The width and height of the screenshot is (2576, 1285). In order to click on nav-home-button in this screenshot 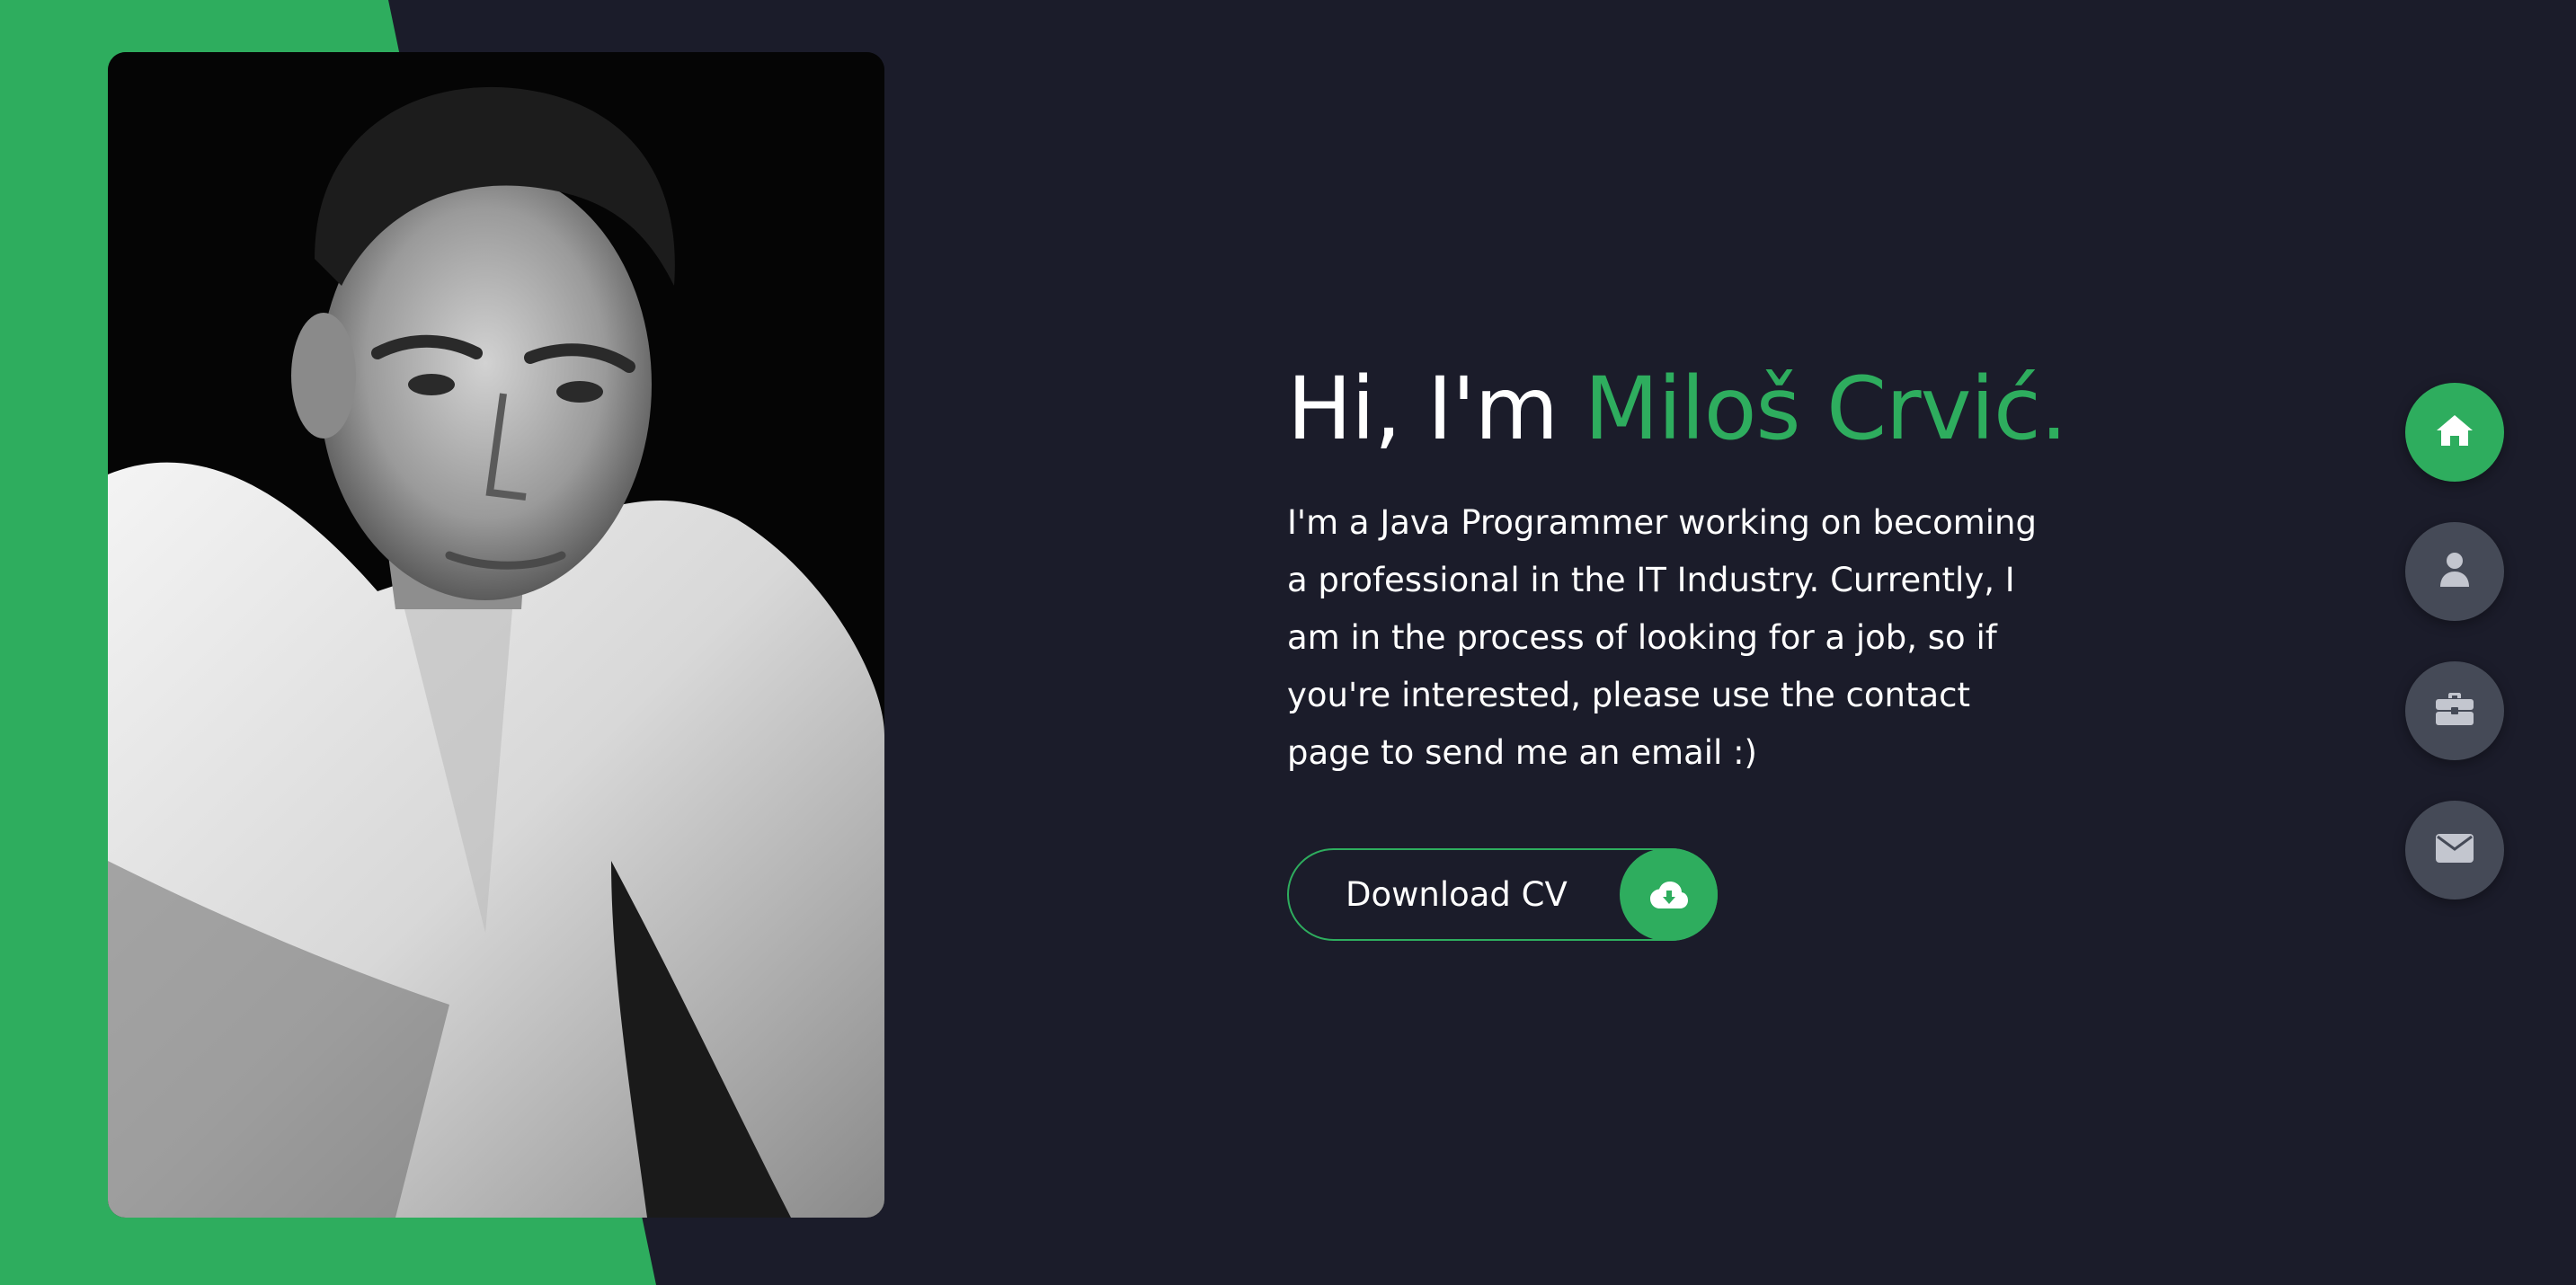, I will do `click(2454, 432)`.